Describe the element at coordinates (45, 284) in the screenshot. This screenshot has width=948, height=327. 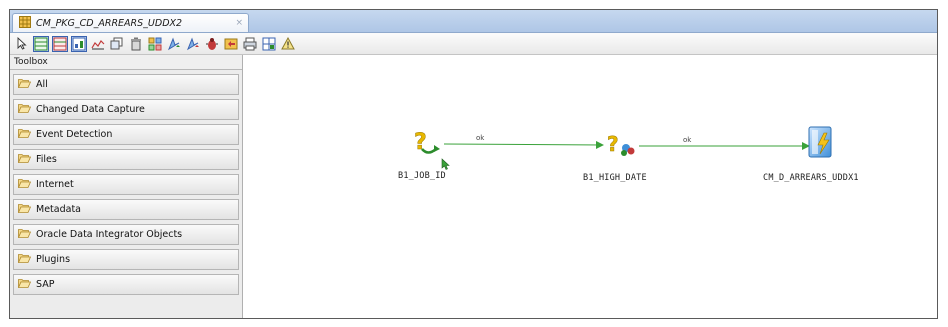
I see `toolbox-item-label: SAP` at that location.